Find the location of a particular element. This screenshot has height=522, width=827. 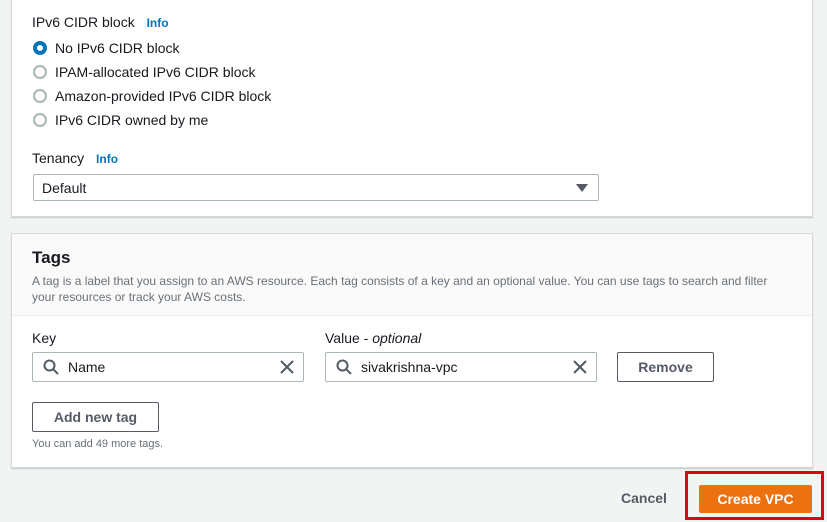

add-new-tag-button: Add new tag is located at coordinates (95, 417).